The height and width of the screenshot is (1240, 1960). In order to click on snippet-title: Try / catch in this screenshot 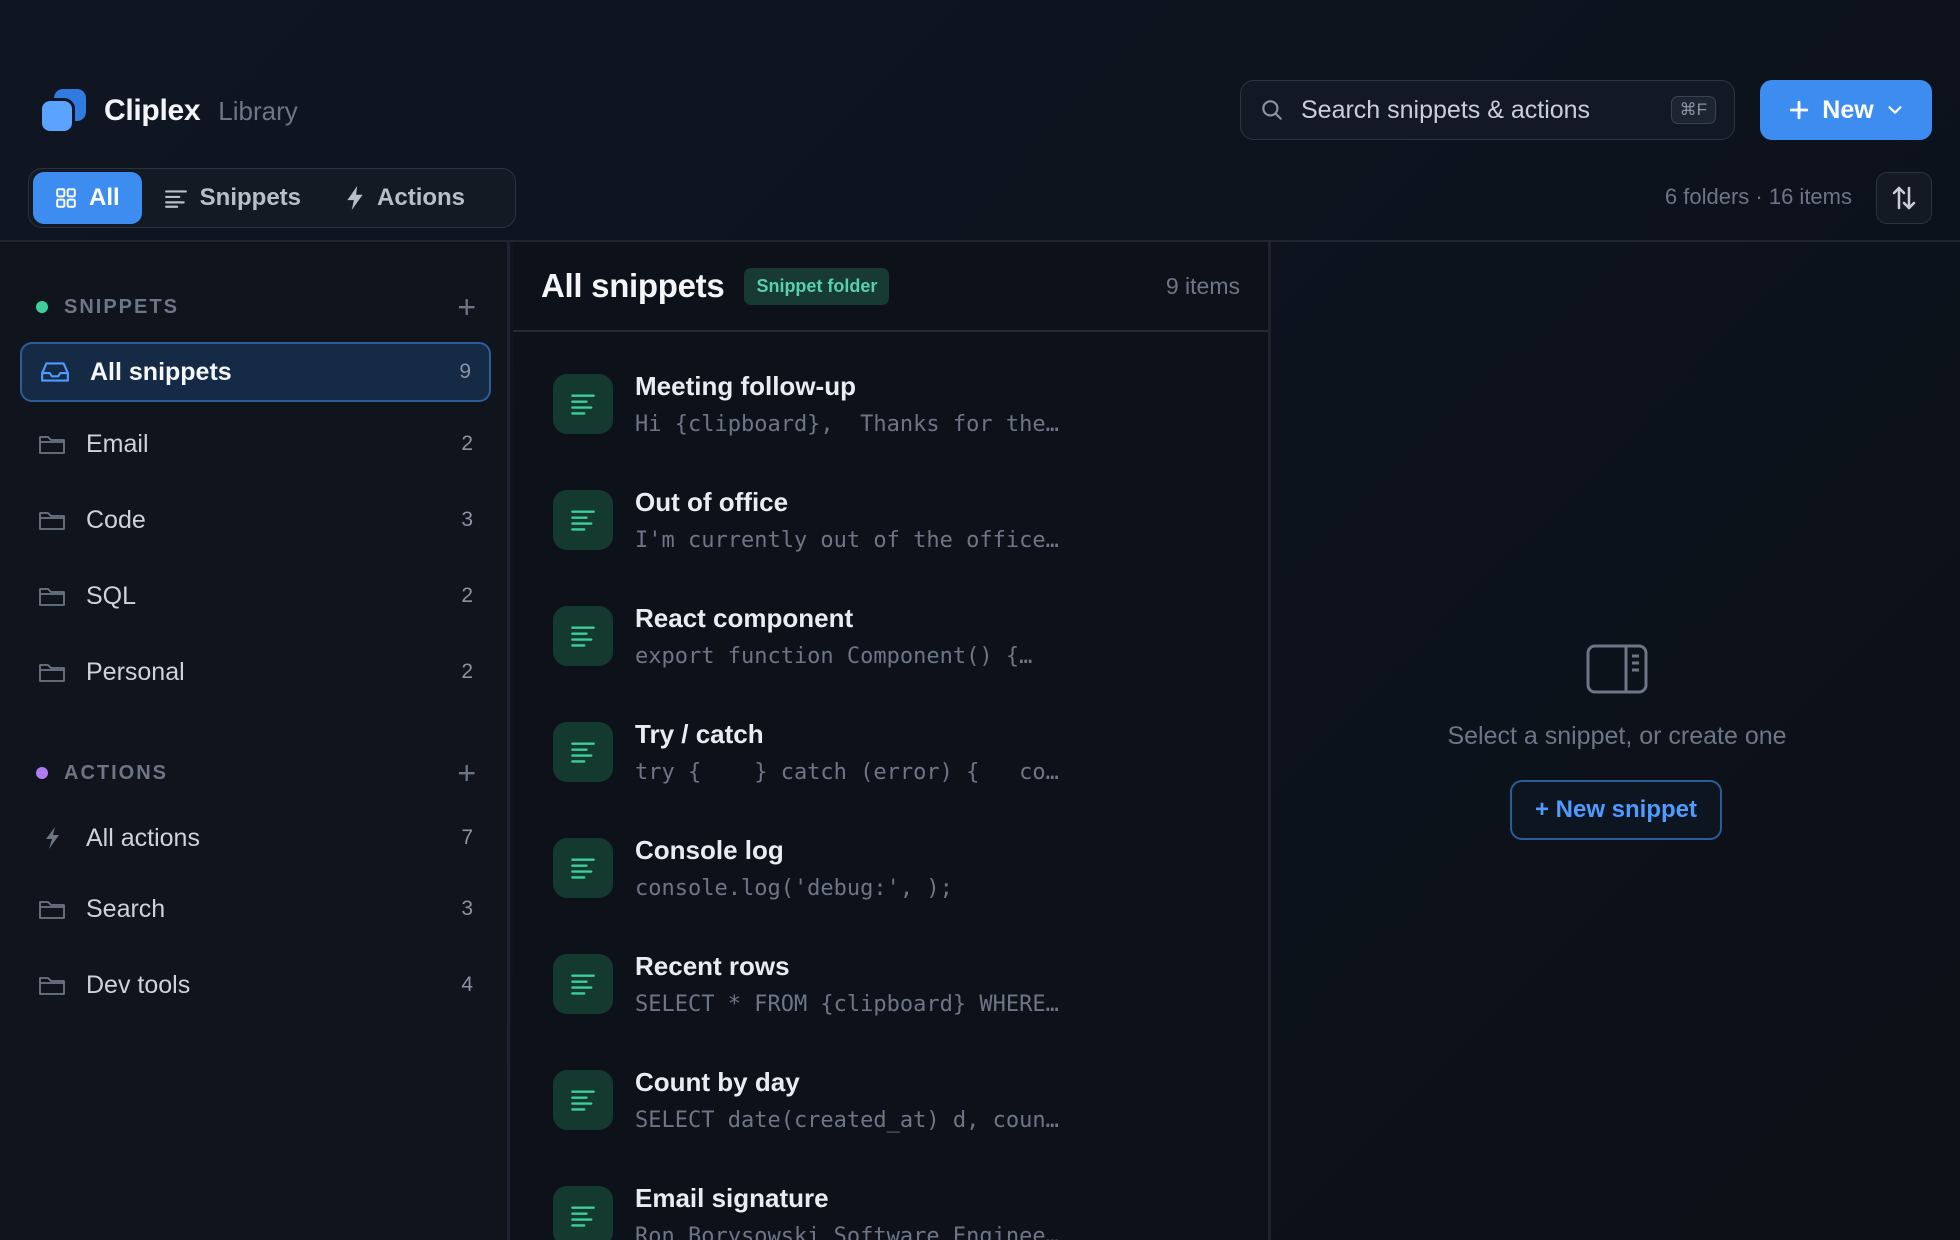, I will do `click(699, 734)`.